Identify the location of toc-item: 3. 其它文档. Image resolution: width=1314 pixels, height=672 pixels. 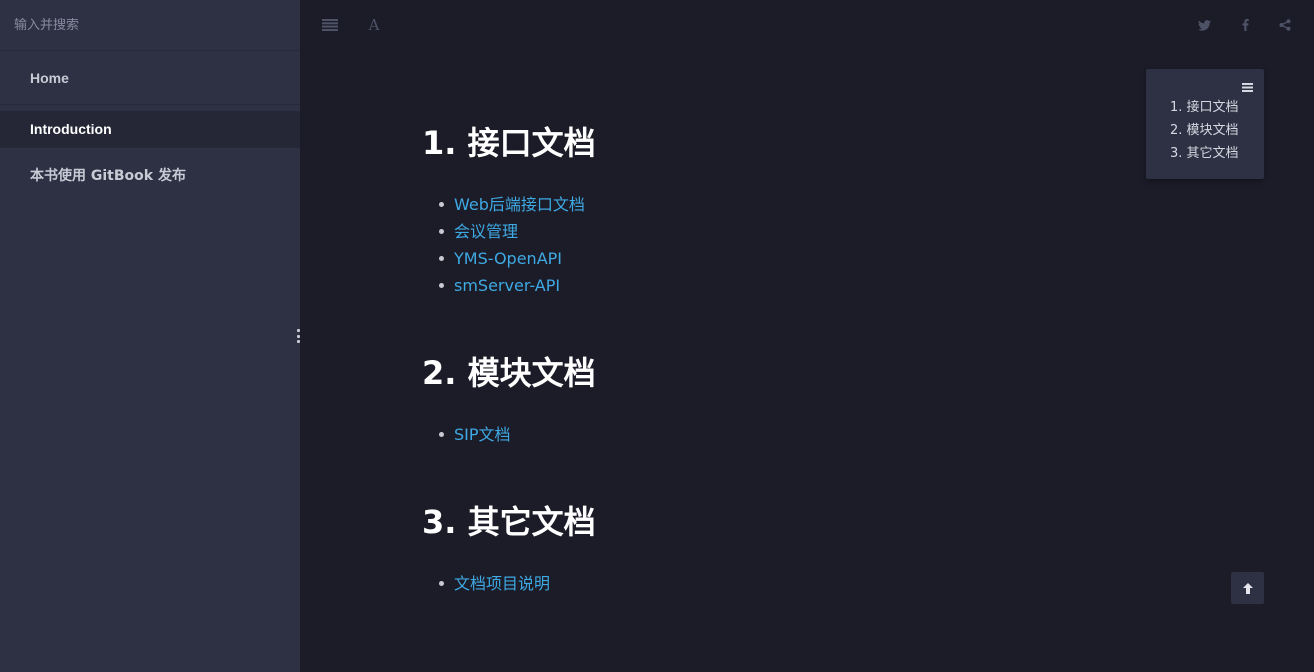
(1204, 153).